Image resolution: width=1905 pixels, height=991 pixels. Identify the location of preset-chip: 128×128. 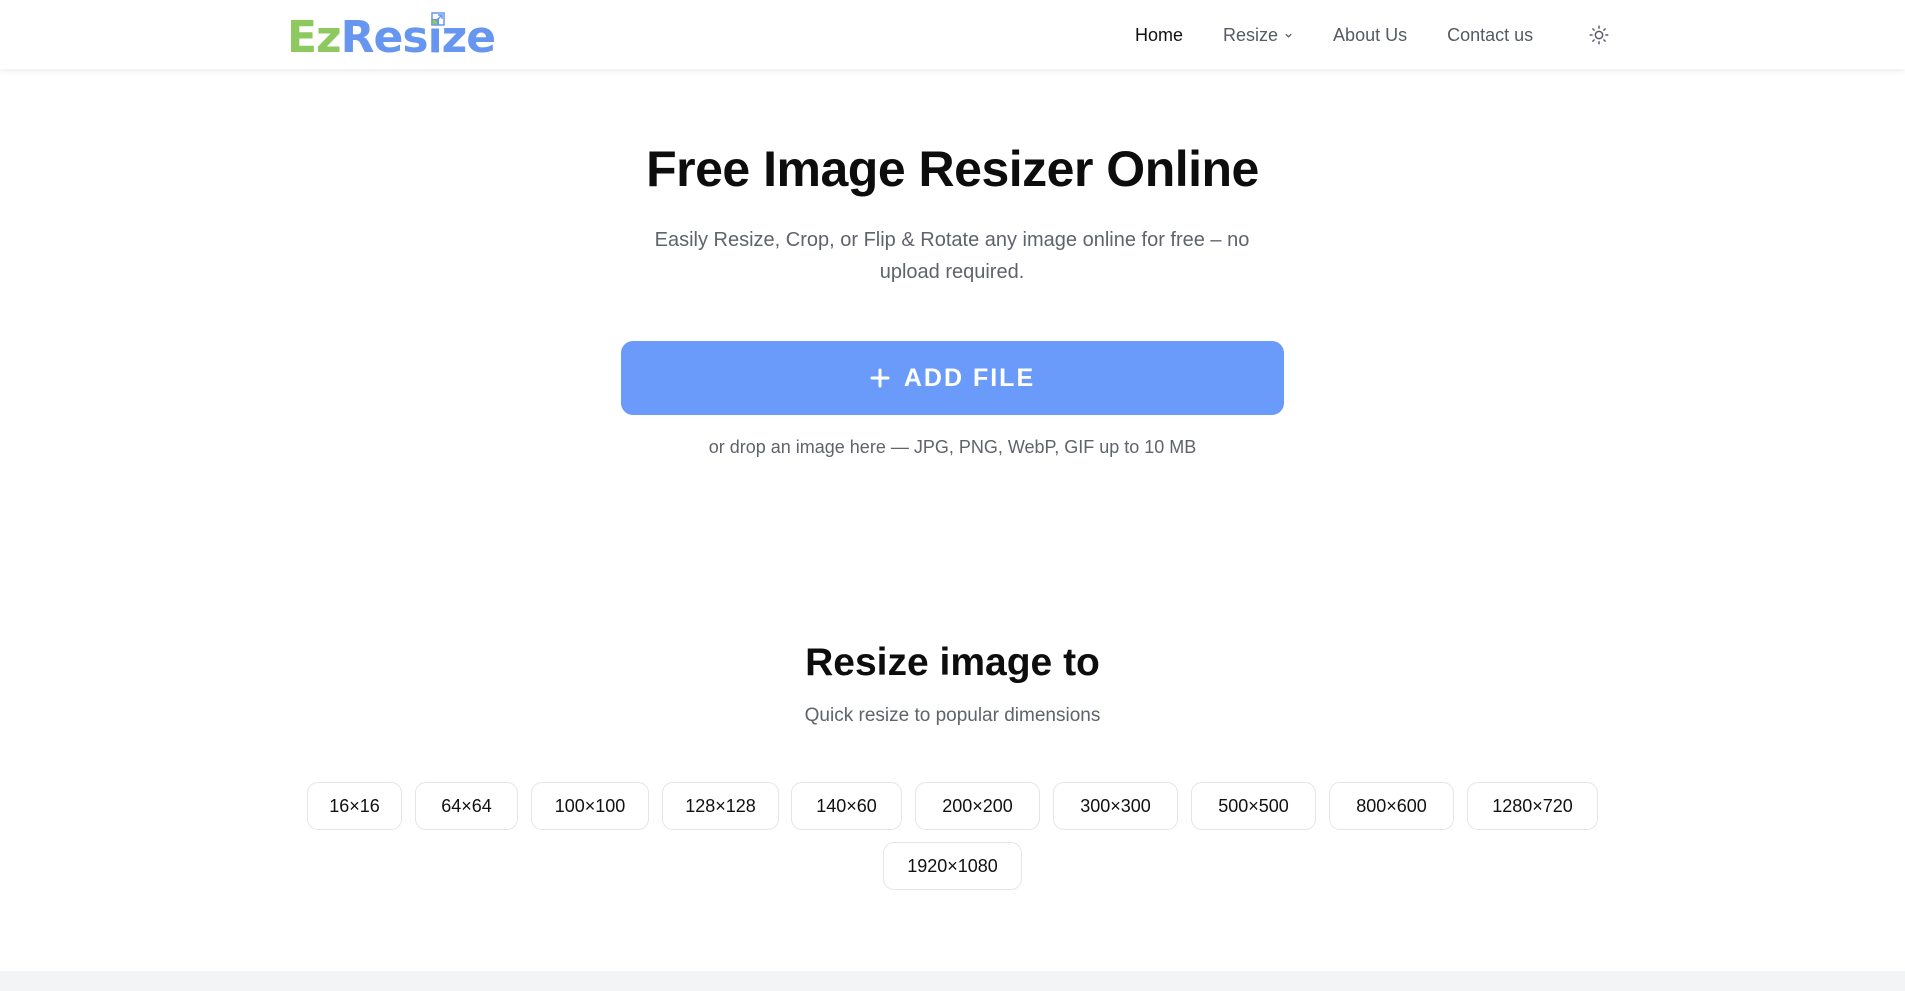
(720, 806).